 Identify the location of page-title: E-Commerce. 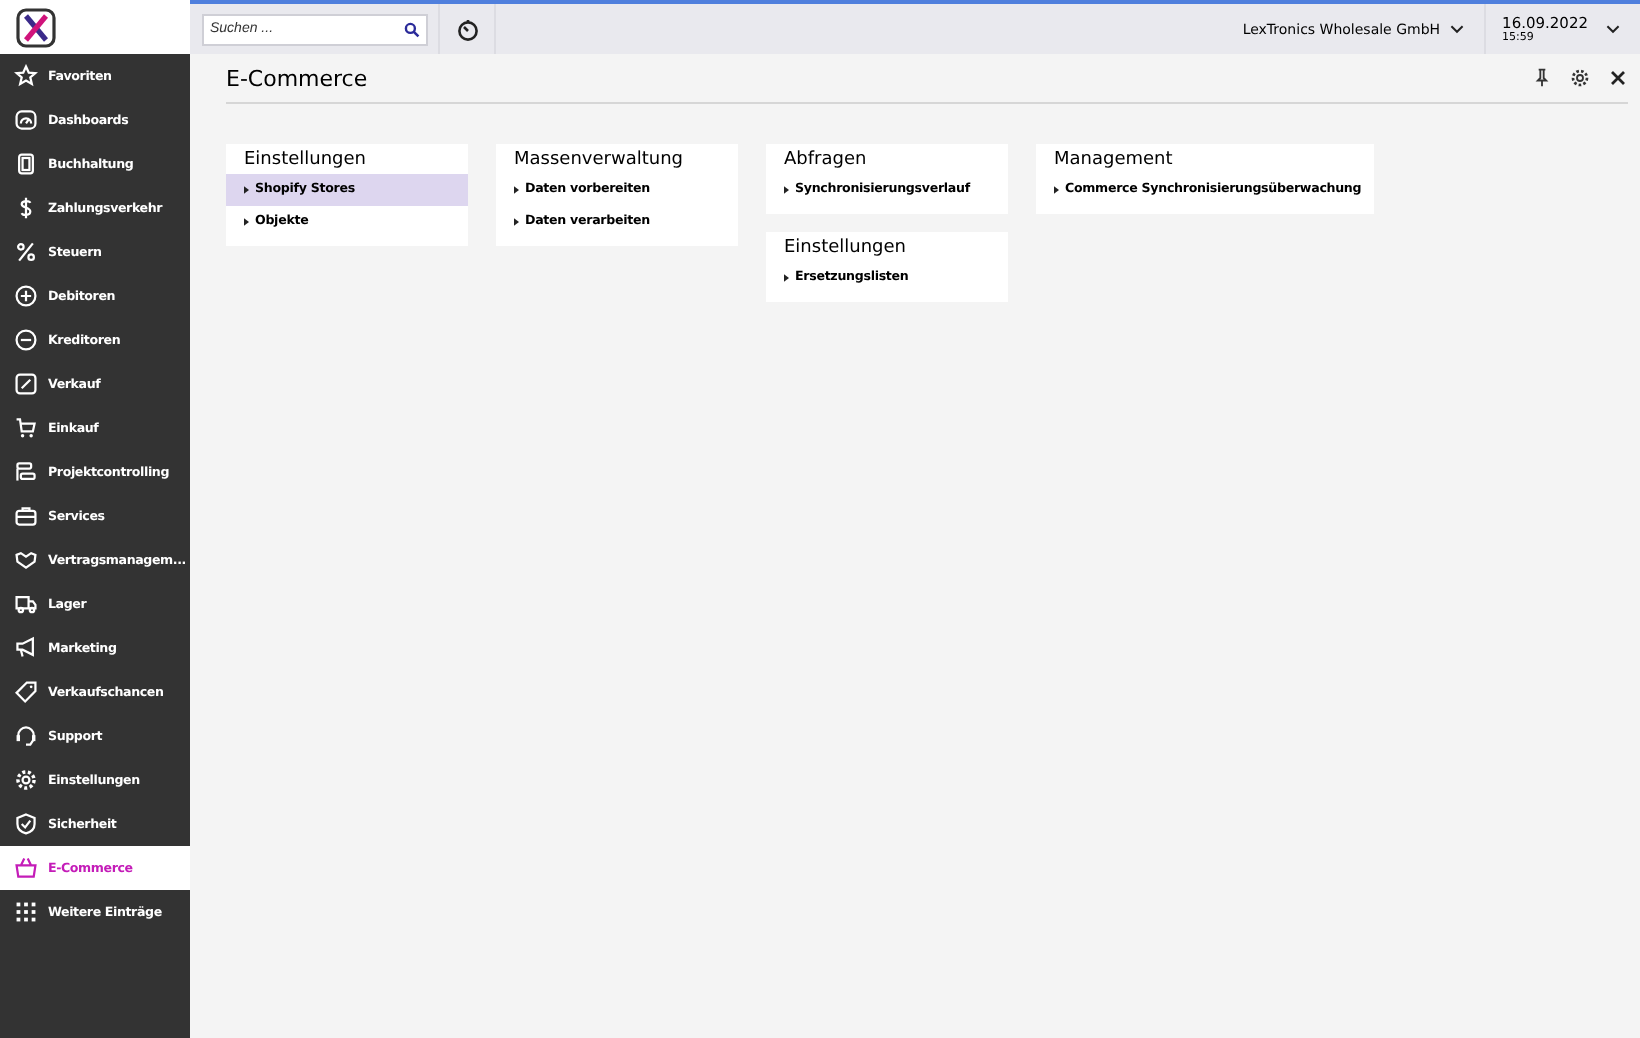
(297, 78).